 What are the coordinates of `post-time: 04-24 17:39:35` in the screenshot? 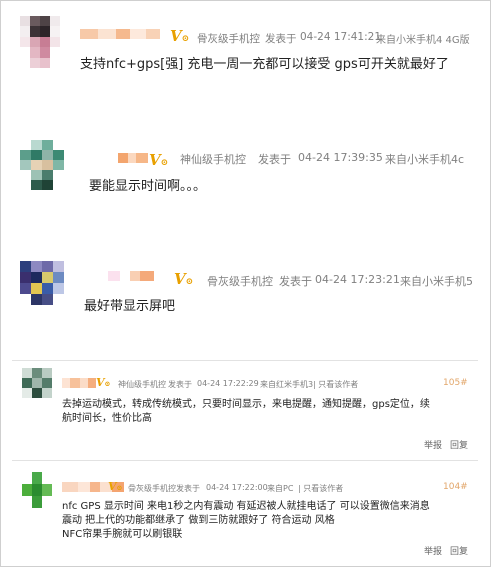 It's located at (340, 157).